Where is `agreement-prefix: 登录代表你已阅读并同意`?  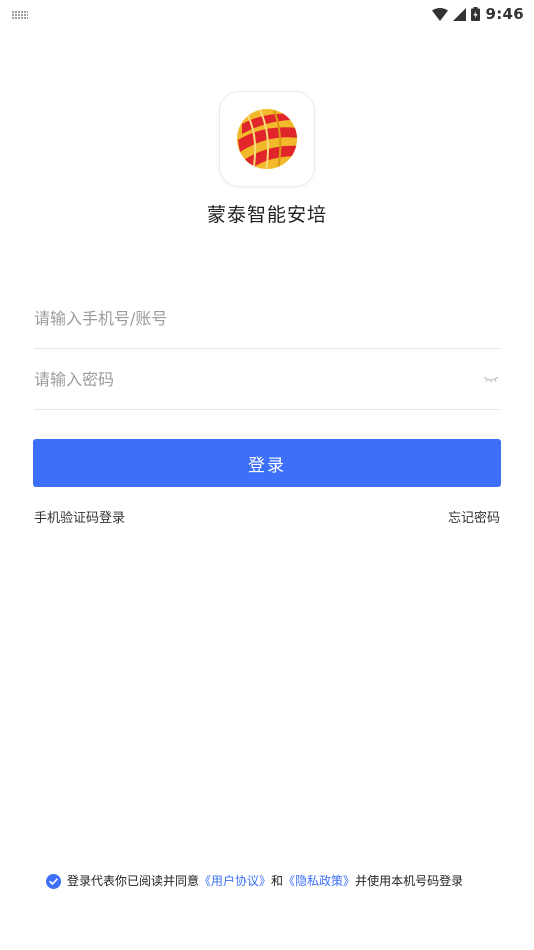 agreement-prefix: 登录代表你已阅读并同意 is located at coordinates (133, 881).